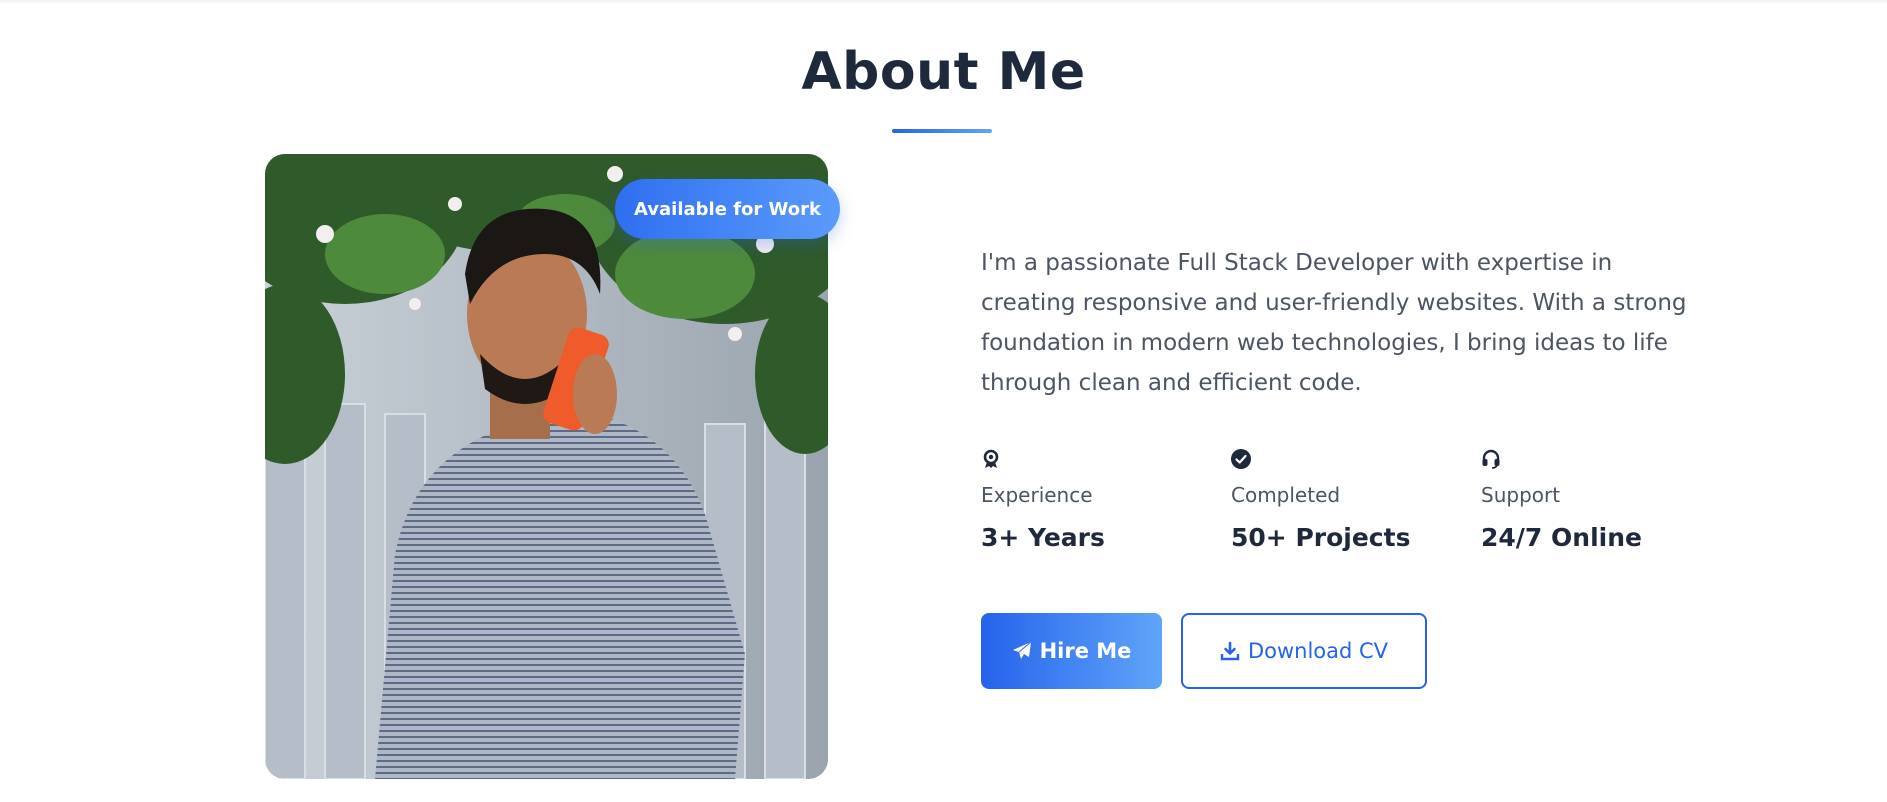 This screenshot has height=802, width=1887. What do you see at coordinates (943, 2) in the screenshot?
I see `top-divider` at bounding box center [943, 2].